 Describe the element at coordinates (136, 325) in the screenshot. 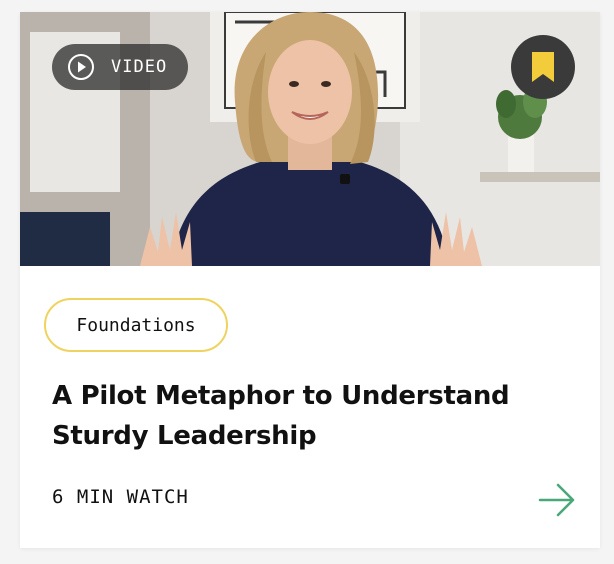

I see `category-tag: Foundations` at that location.